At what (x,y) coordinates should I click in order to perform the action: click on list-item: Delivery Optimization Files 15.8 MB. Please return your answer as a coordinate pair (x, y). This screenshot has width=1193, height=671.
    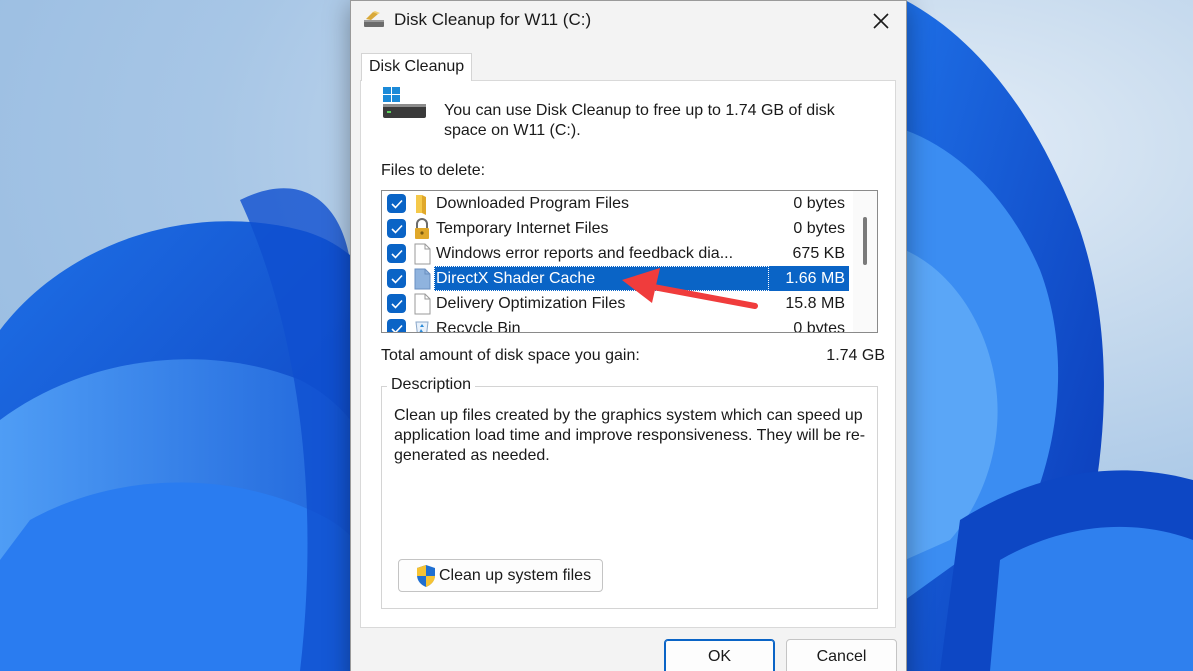
    Looking at the image, I should click on (617, 303).